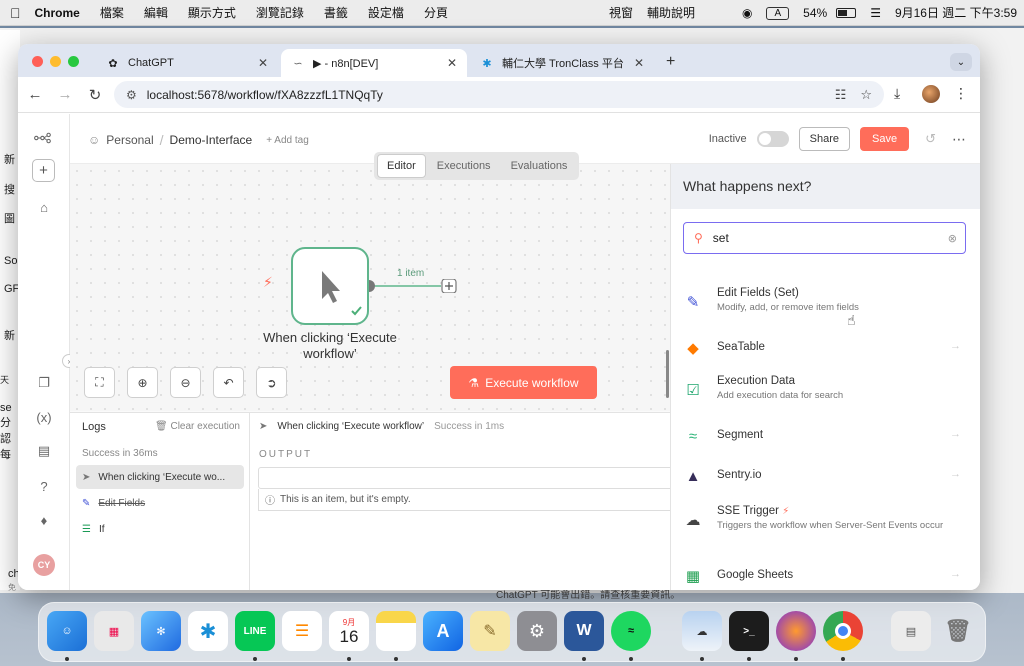 This screenshot has height=666, width=1024. What do you see at coordinates (43, 170) in the screenshot?
I see `create-plus-icon: +` at bounding box center [43, 170].